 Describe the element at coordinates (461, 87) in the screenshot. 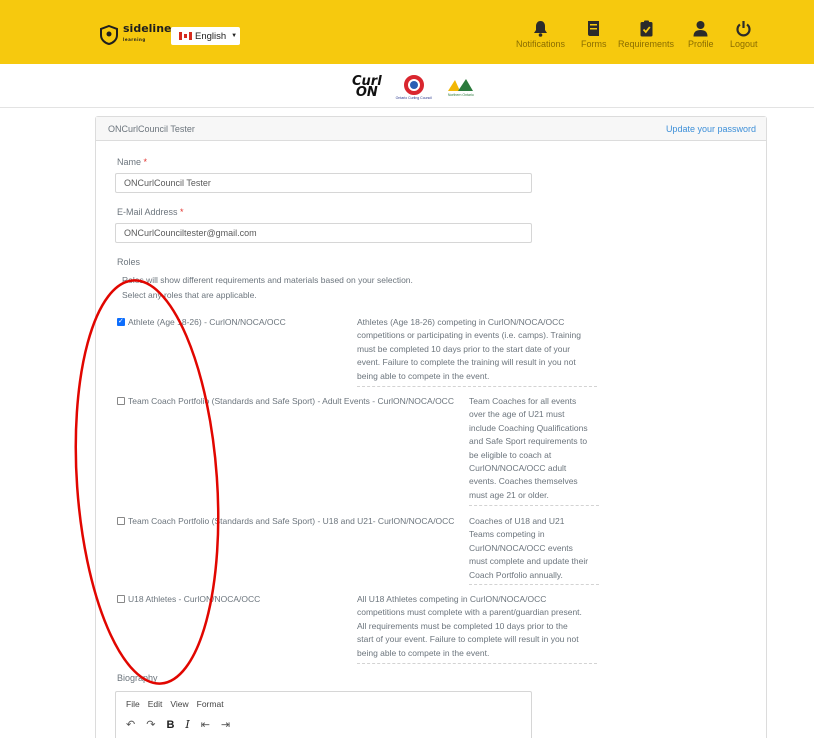

I see `noca-logo: Northern Ontario` at that location.